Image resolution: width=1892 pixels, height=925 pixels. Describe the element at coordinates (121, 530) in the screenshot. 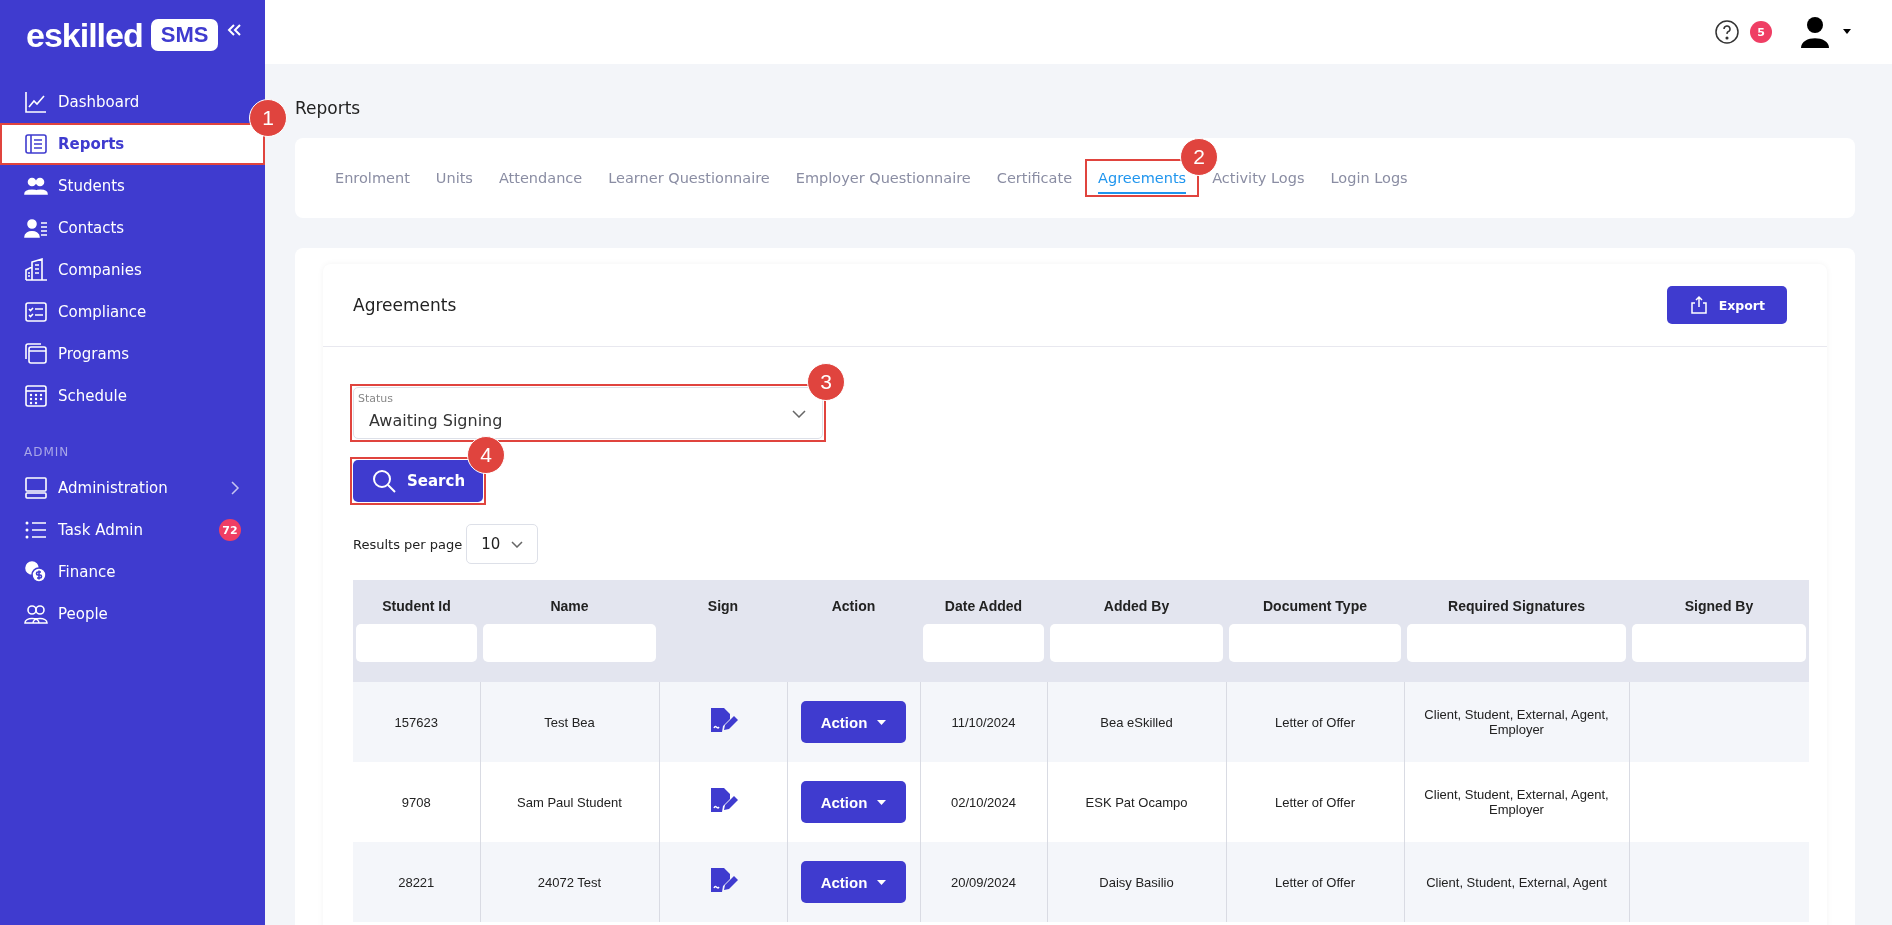

I see `sidebar-item: Task Admin 72` at that location.